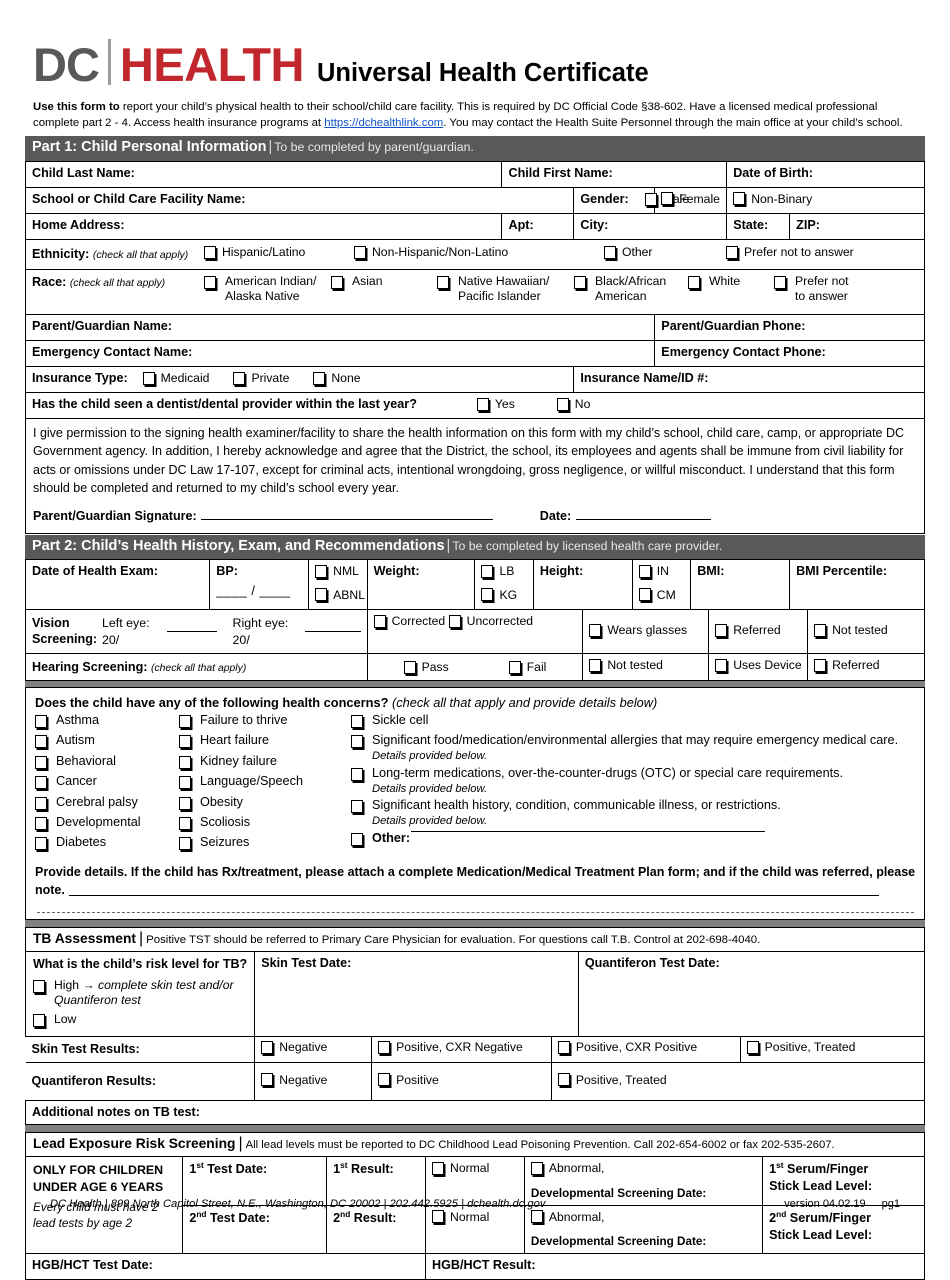 This screenshot has height=1280, width=950. What do you see at coordinates (536, 1168) in the screenshot?
I see `checkbox-lead1-abnormal` at bounding box center [536, 1168].